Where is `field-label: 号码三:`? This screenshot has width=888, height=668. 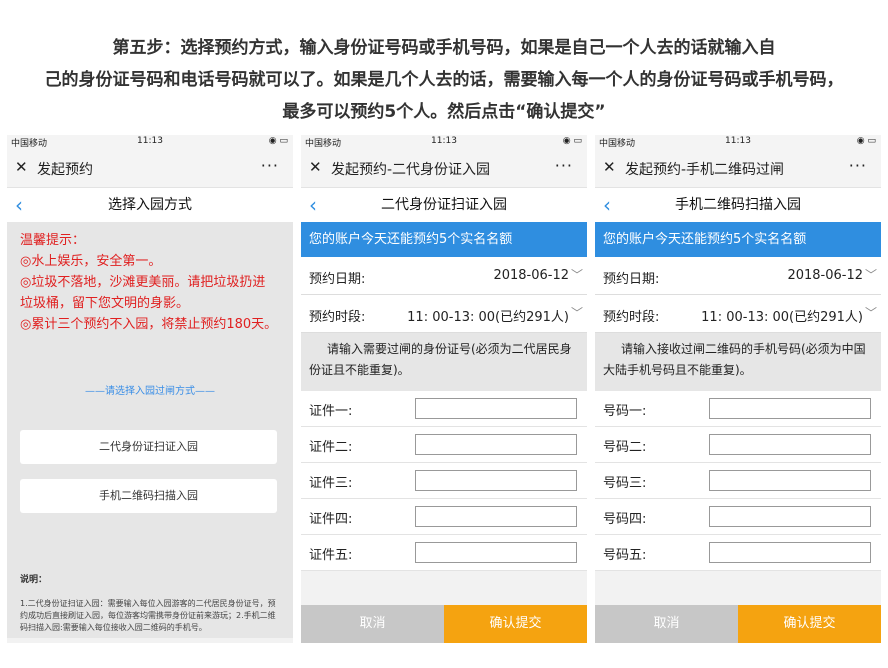
field-label: 号码三: is located at coordinates (625, 483).